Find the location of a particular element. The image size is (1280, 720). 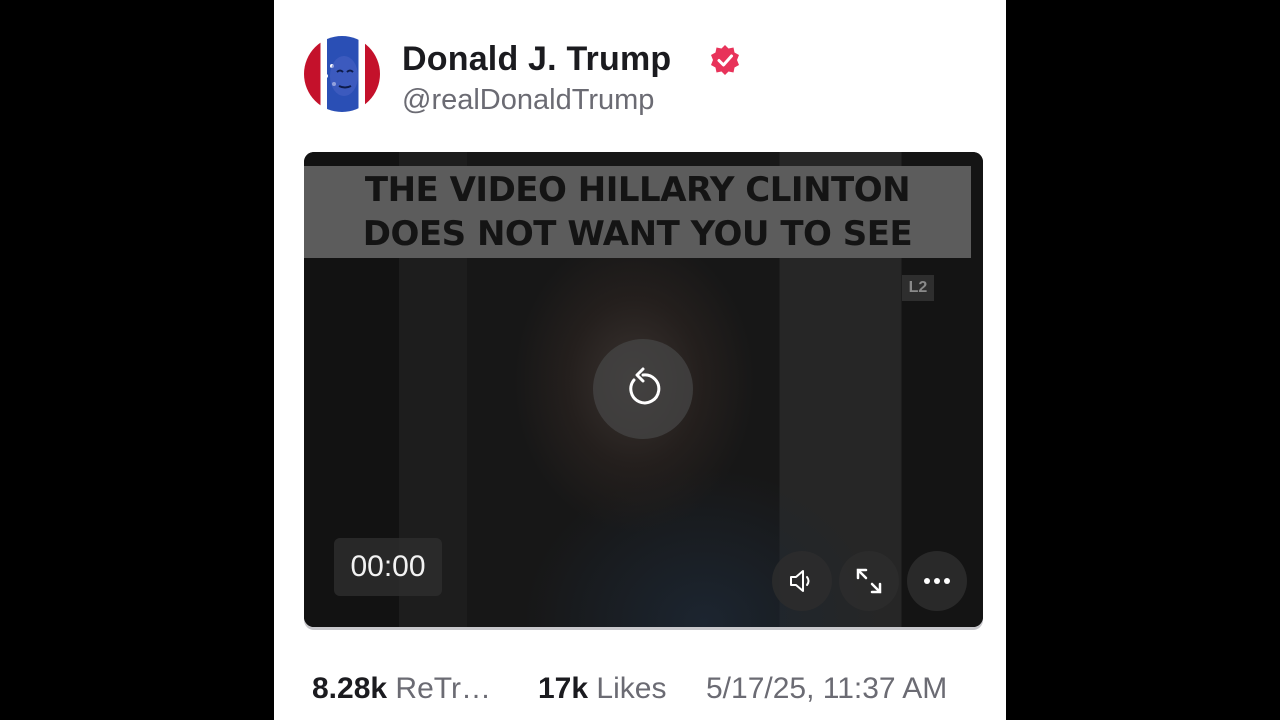

avatar-portrait-icon is located at coordinates (340, 76).